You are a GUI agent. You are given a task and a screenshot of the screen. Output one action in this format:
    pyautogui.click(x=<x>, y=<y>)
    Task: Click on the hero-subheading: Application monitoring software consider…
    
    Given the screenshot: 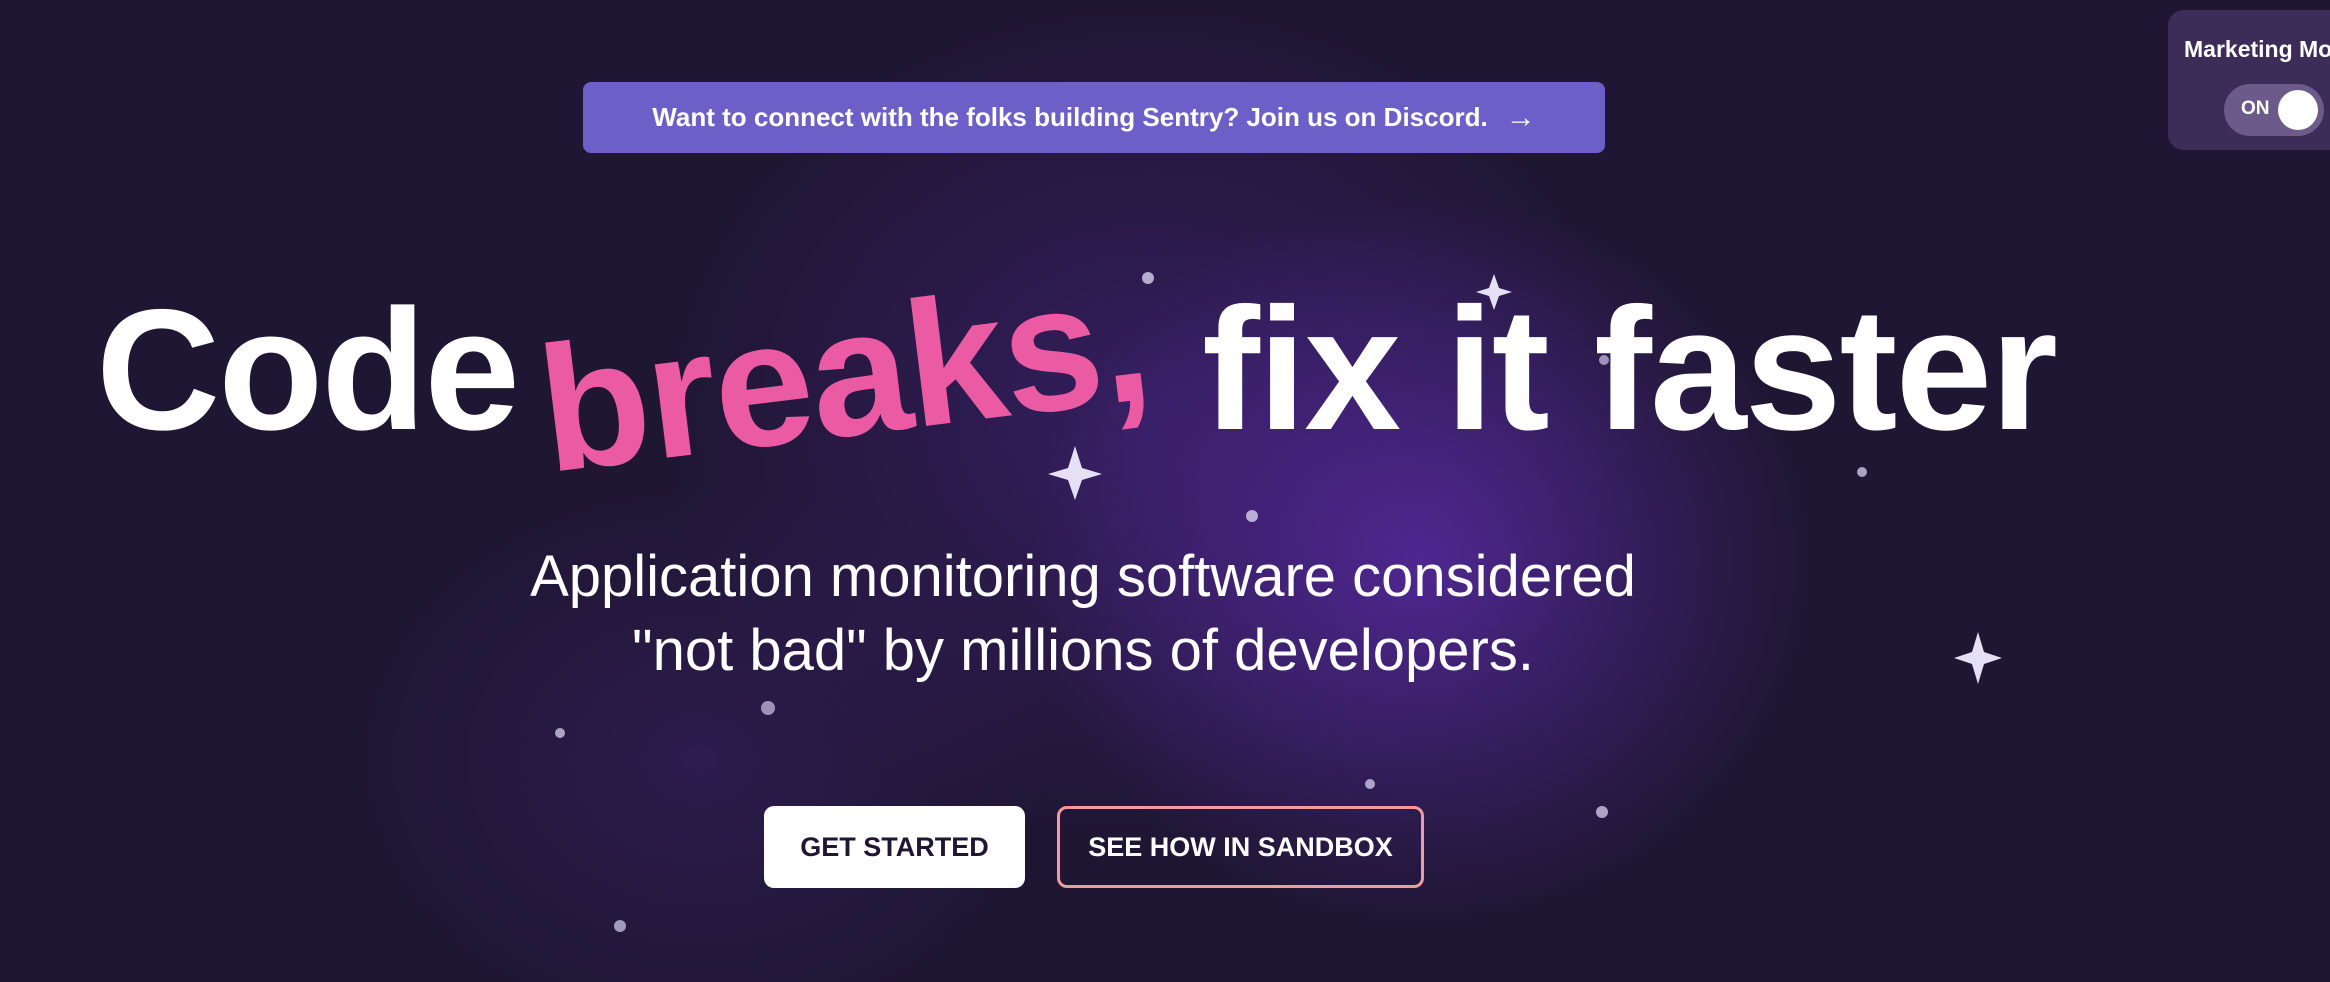 What is the action you would take?
    pyautogui.click(x=1083, y=614)
    